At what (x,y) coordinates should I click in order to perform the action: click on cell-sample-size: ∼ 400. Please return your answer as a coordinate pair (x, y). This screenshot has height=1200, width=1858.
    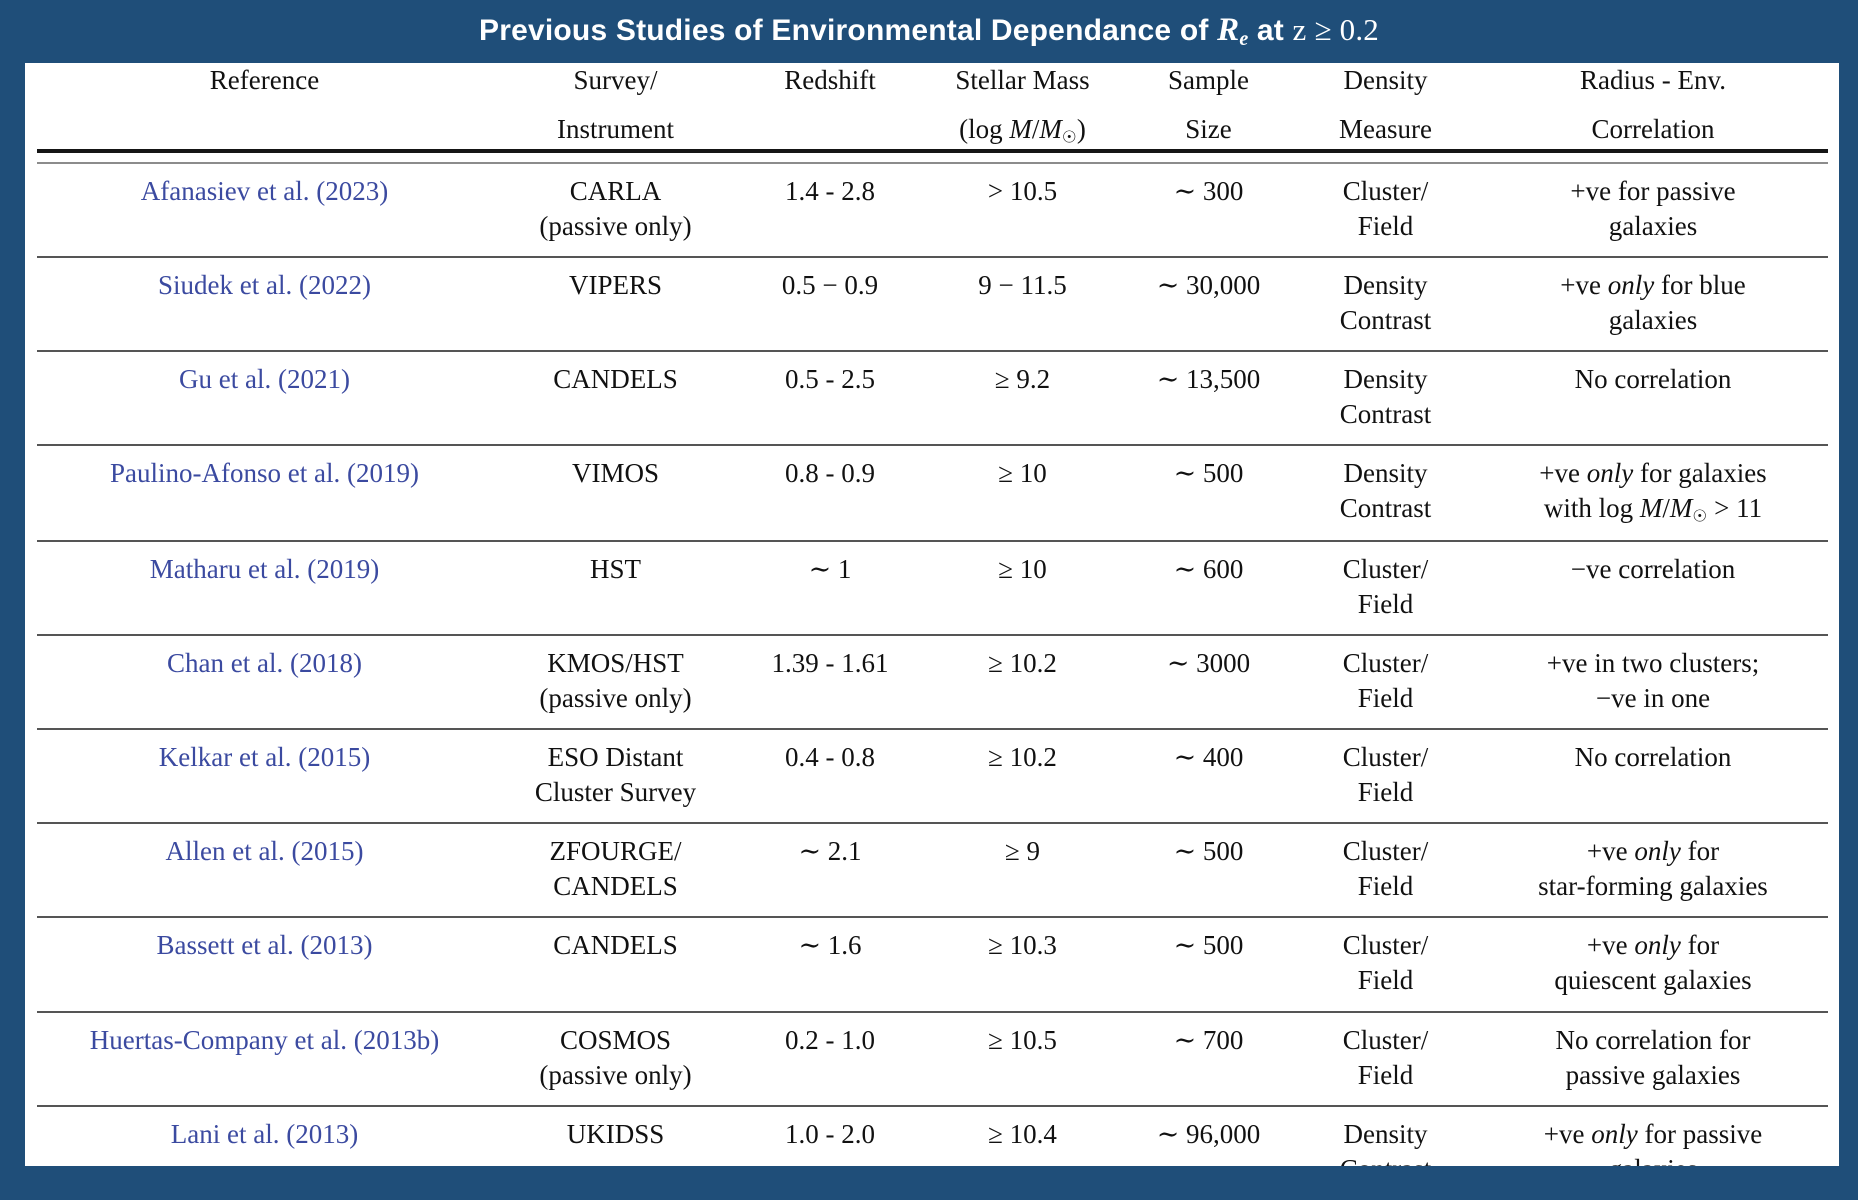
    Looking at the image, I should click on (1208, 775).